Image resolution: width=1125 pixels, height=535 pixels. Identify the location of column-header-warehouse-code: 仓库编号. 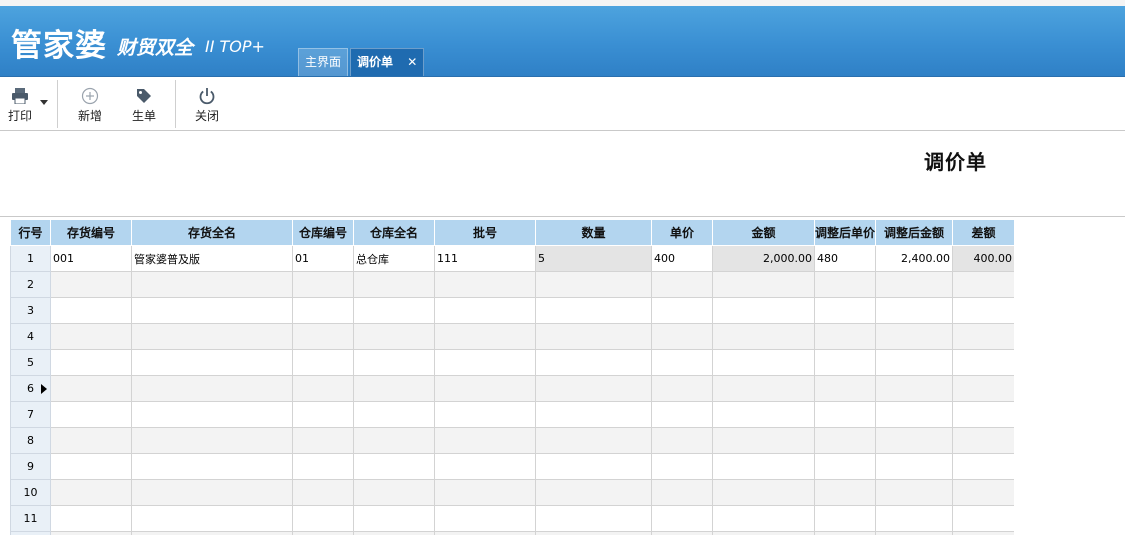
(323, 232).